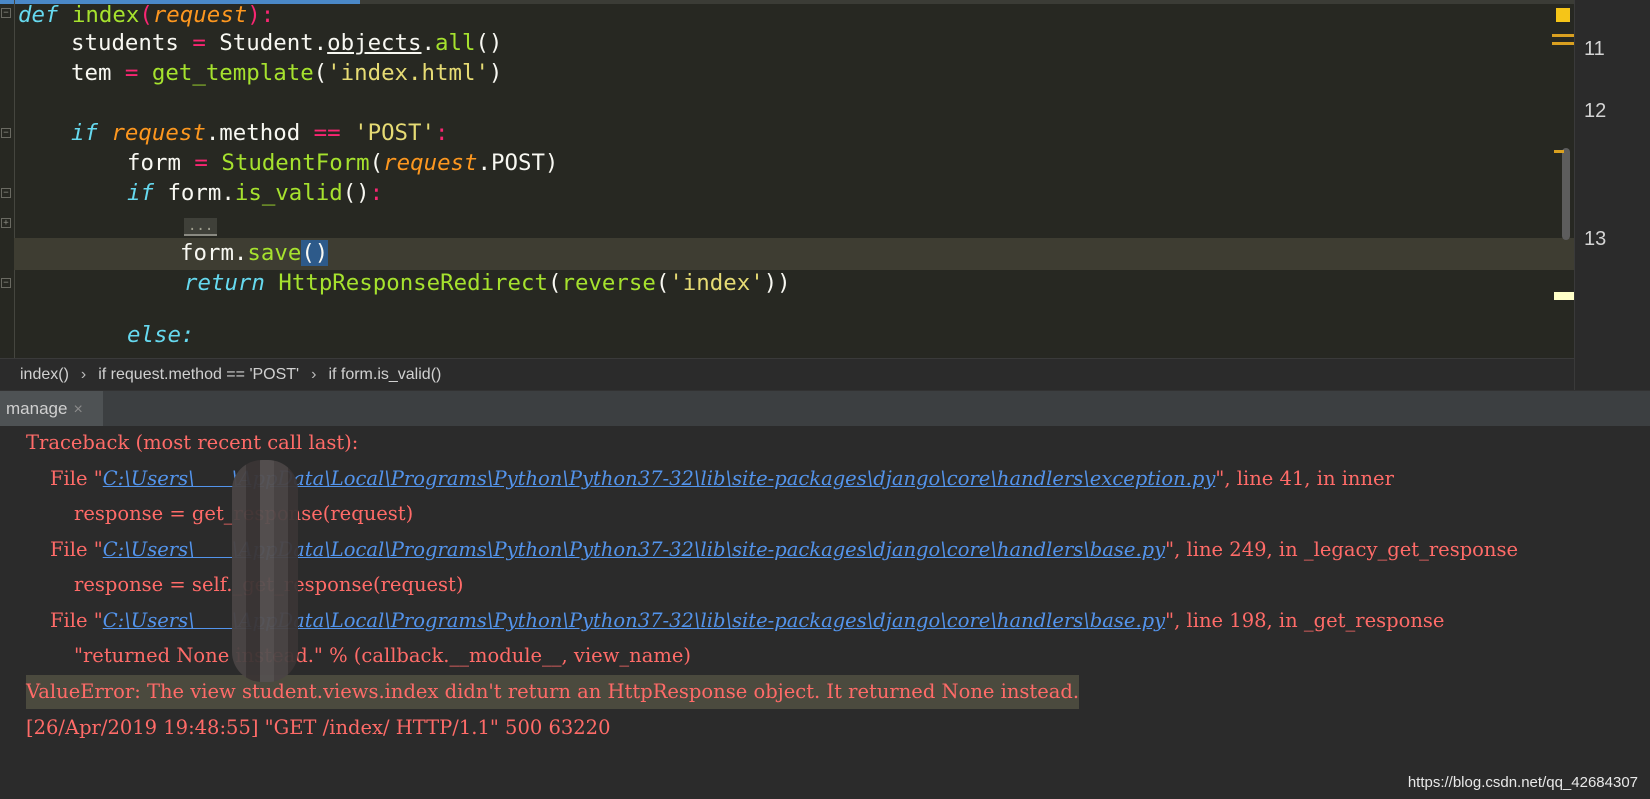 The width and height of the screenshot is (1650, 799). I want to click on frame-location: ", line 249, in _legacy_get_response, so click(1342, 549).